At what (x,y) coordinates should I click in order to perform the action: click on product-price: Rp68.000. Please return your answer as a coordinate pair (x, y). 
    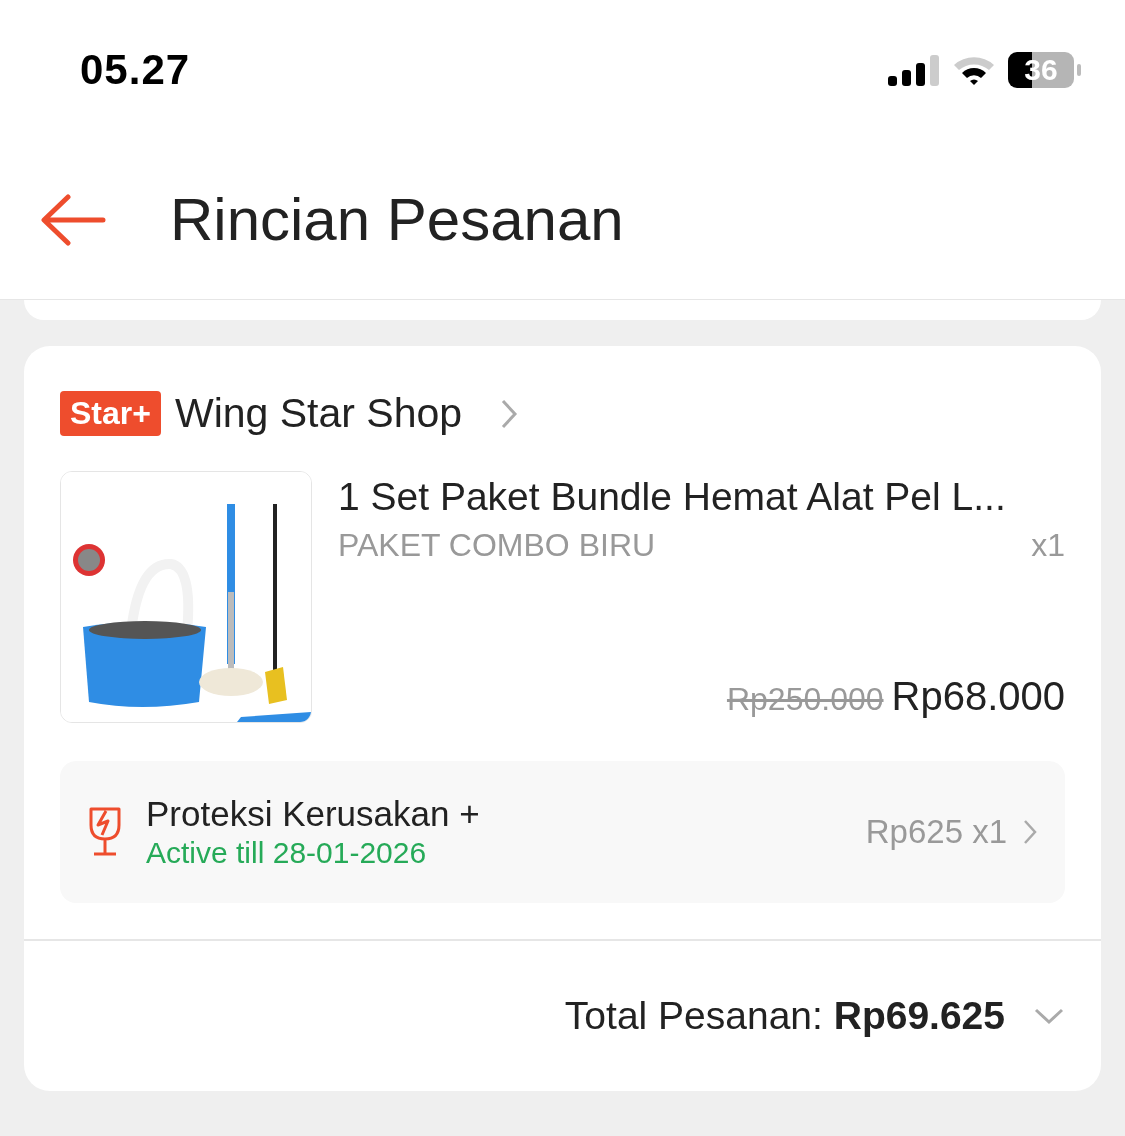
    Looking at the image, I should click on (978, 696).